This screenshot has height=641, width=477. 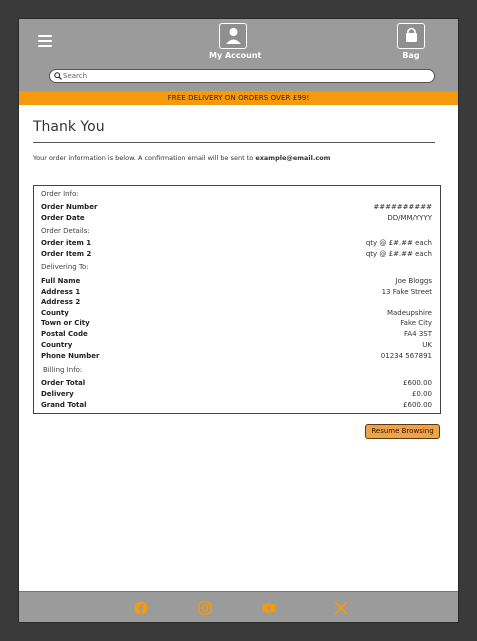 I want to click on account-icon, so click(x=233, y=36).